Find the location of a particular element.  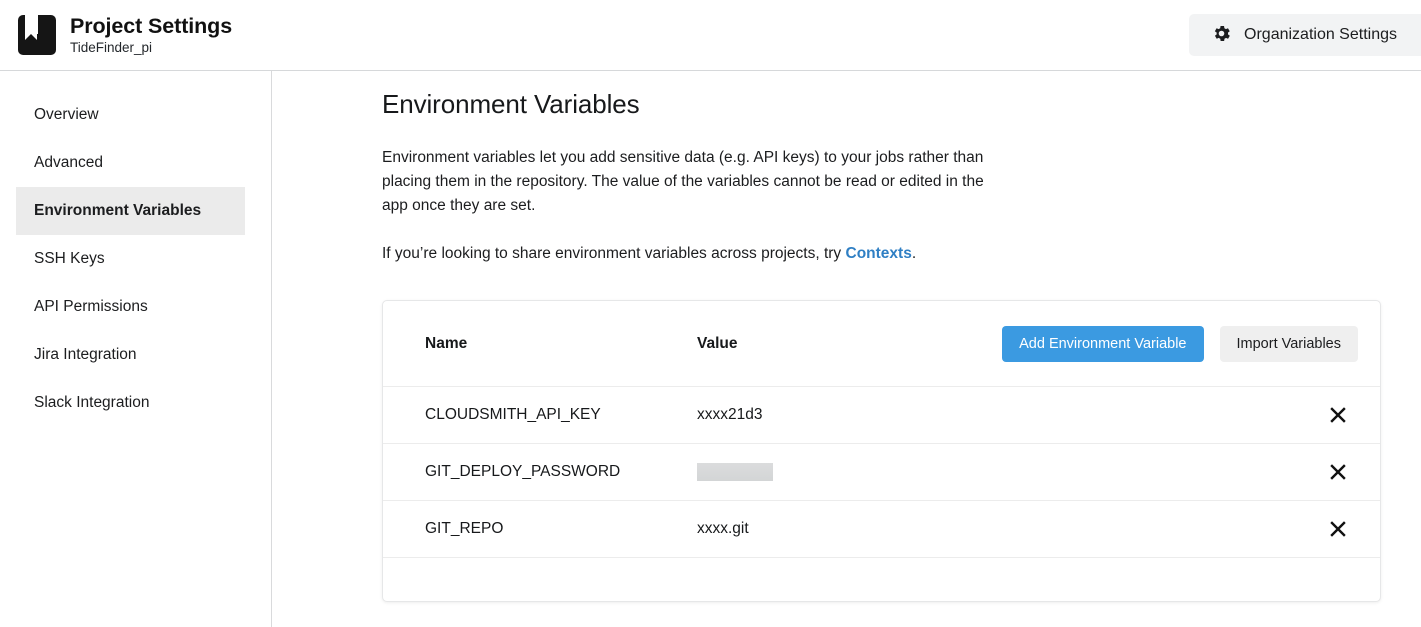

description-text-after: . is located at coordinates (914, 253).